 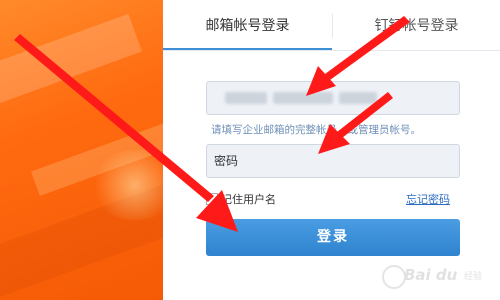 I want to click on tab-email-login: 邮箱帐号登录, so click(x=247, y=25).